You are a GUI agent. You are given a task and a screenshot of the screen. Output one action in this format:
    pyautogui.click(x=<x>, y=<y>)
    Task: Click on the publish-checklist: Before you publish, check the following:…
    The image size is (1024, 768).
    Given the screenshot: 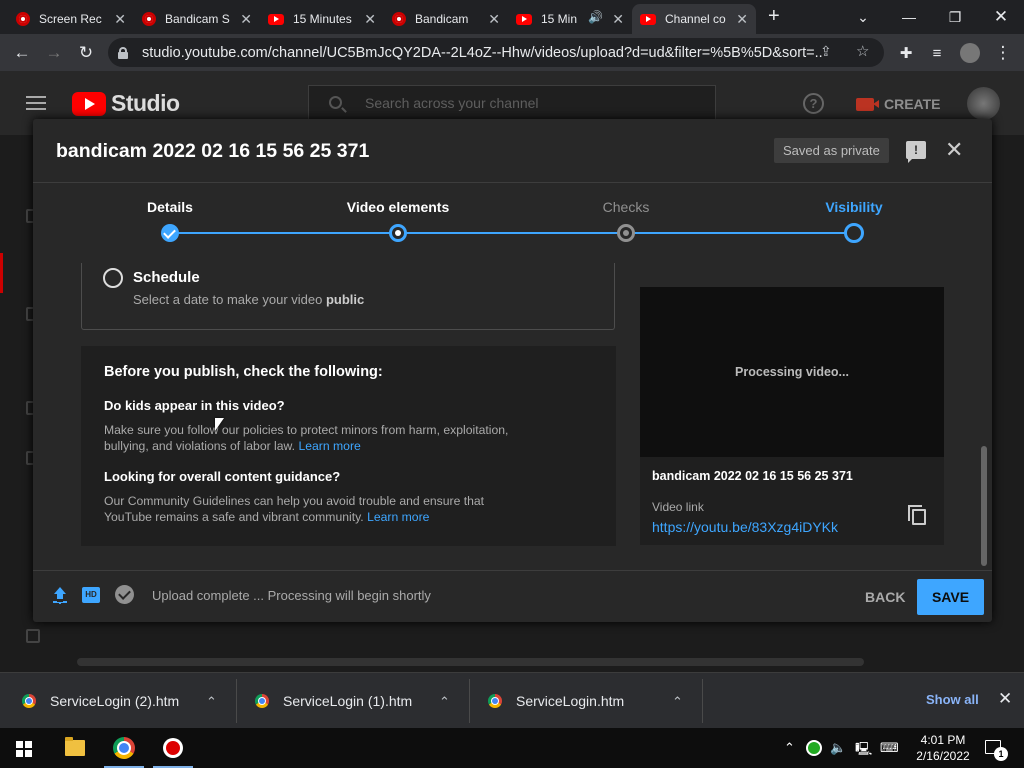 What is the action you would take?
    pyautogui.click(x=348, y=446)
    